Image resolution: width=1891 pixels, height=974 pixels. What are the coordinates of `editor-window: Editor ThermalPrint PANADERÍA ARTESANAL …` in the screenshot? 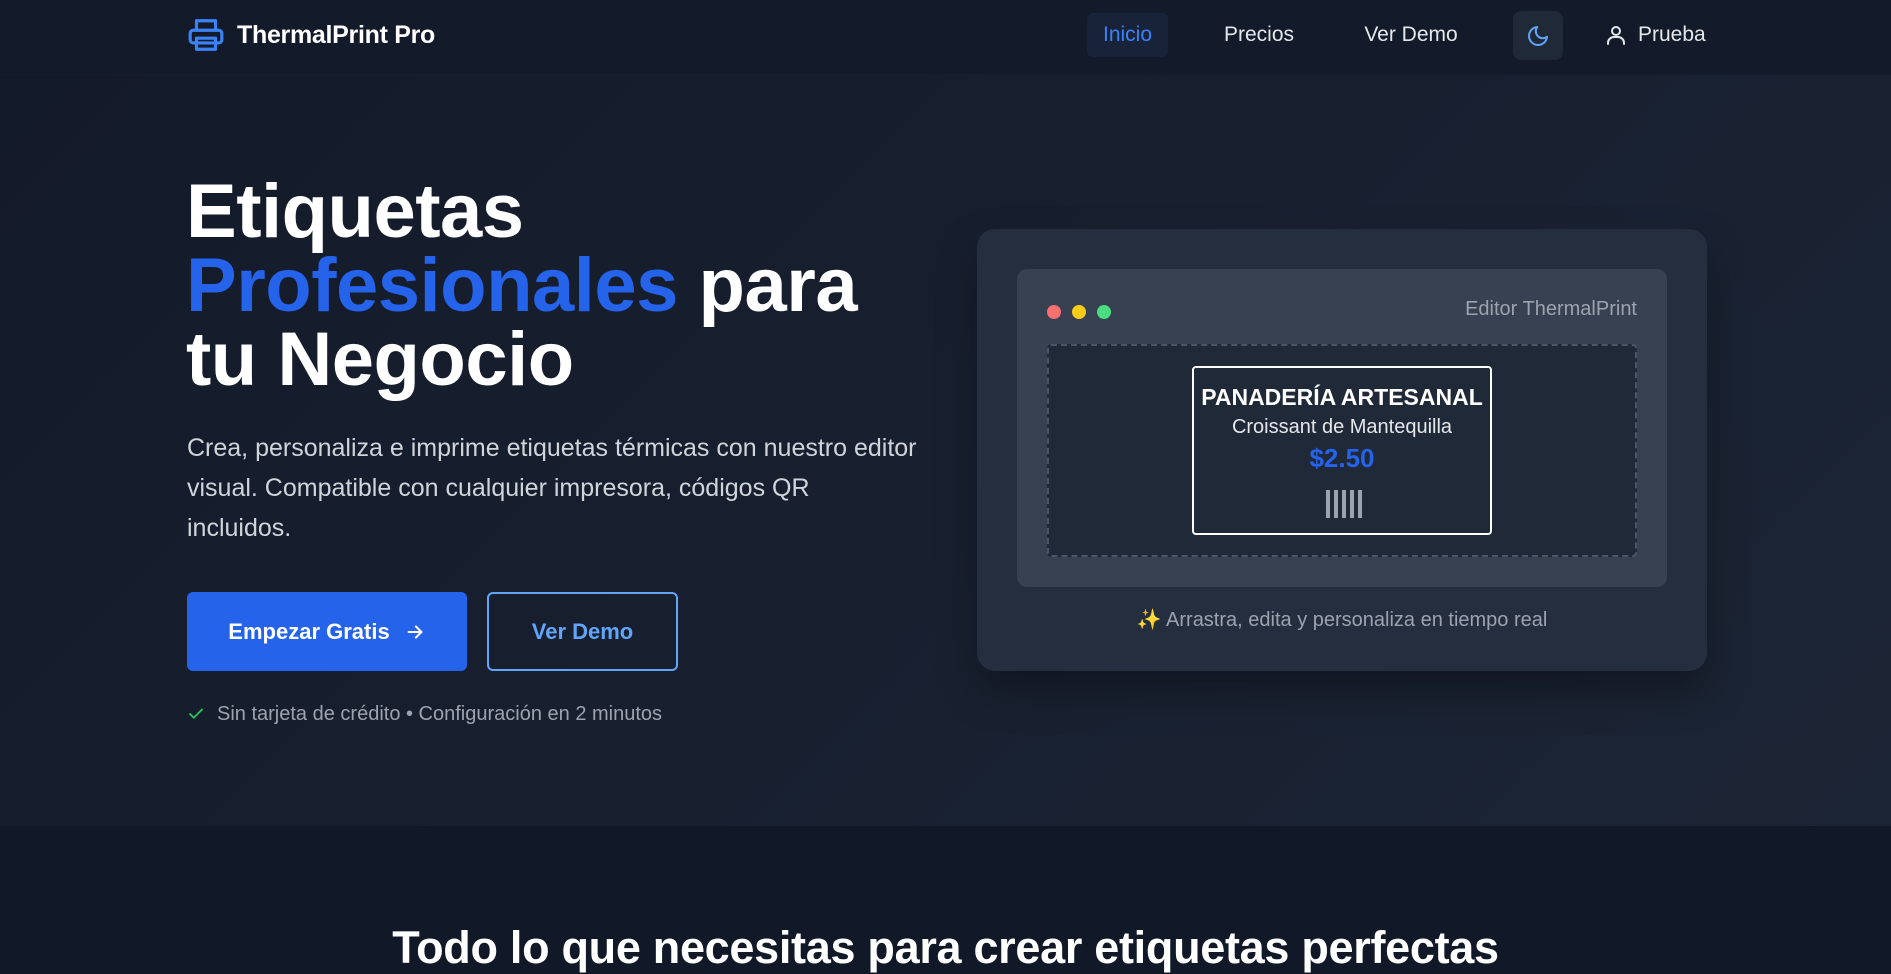 It's located at (1342, 428).